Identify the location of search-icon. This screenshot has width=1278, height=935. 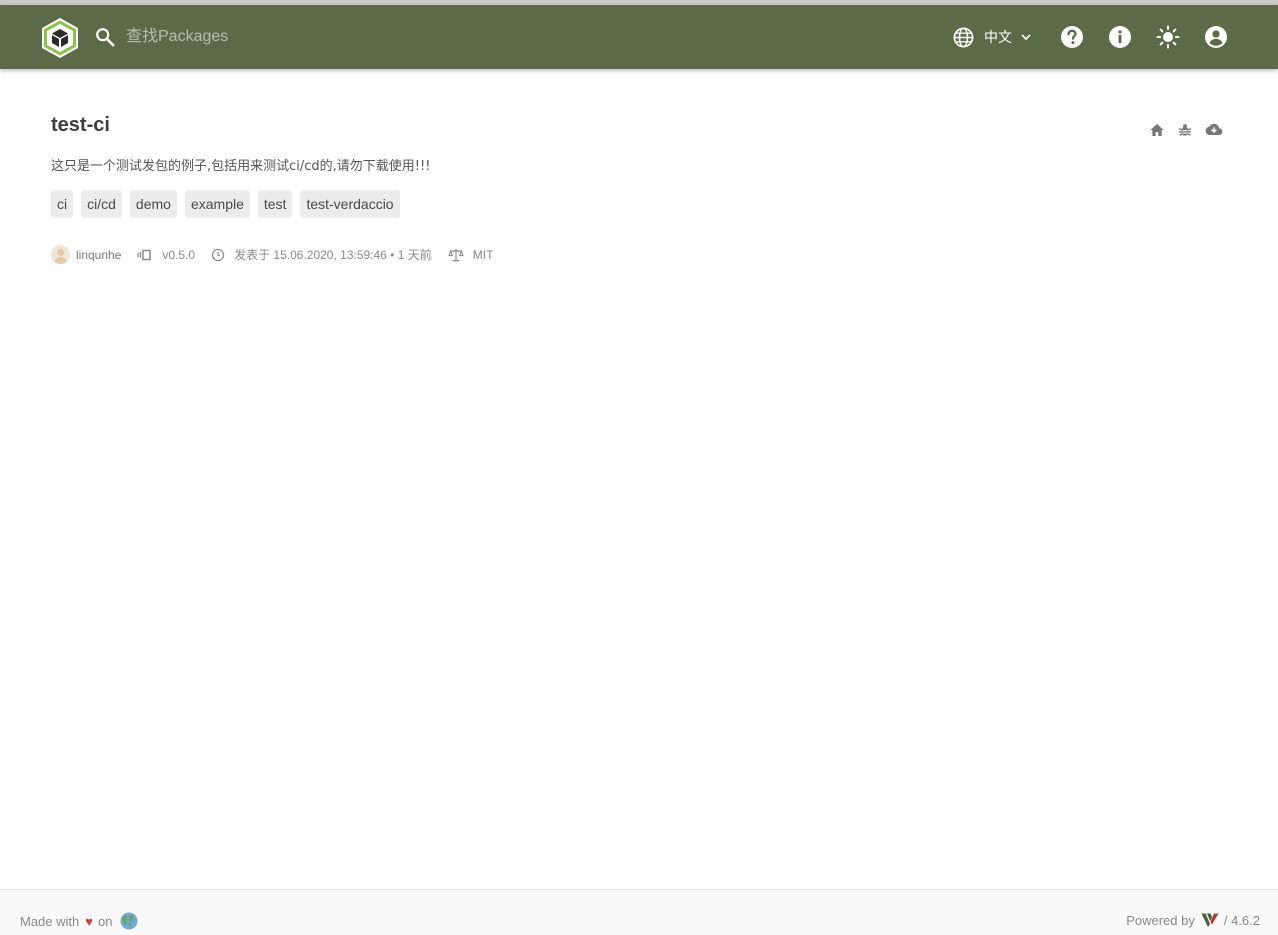
(105, 37).